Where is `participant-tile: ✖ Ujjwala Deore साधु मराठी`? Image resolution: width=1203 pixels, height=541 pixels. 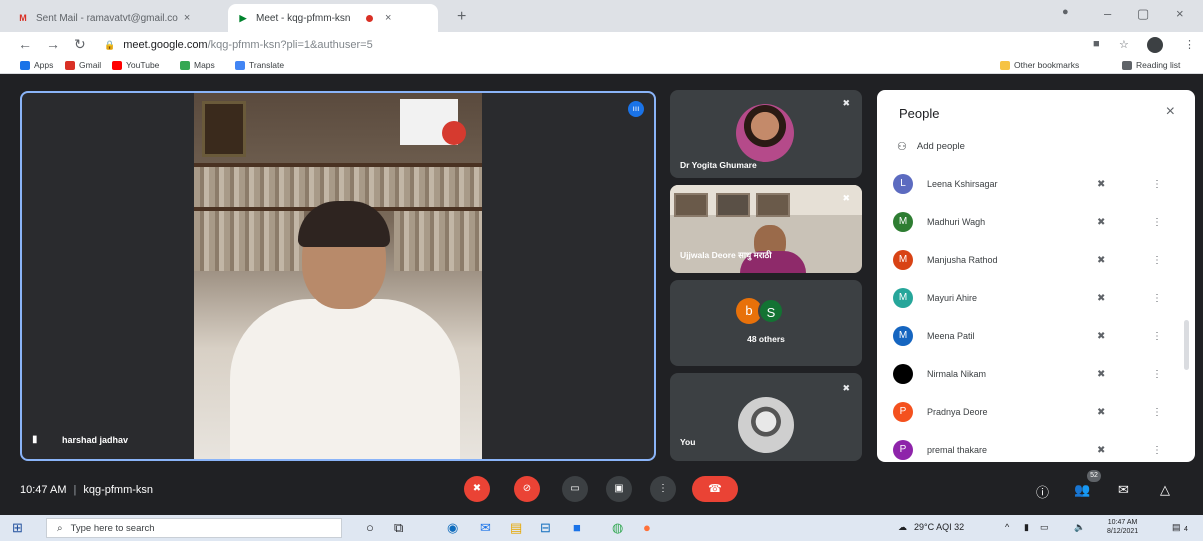
participant-tile: ✖ Ujjwala Deore साधु मराठी is located at coordinates (766, 229).